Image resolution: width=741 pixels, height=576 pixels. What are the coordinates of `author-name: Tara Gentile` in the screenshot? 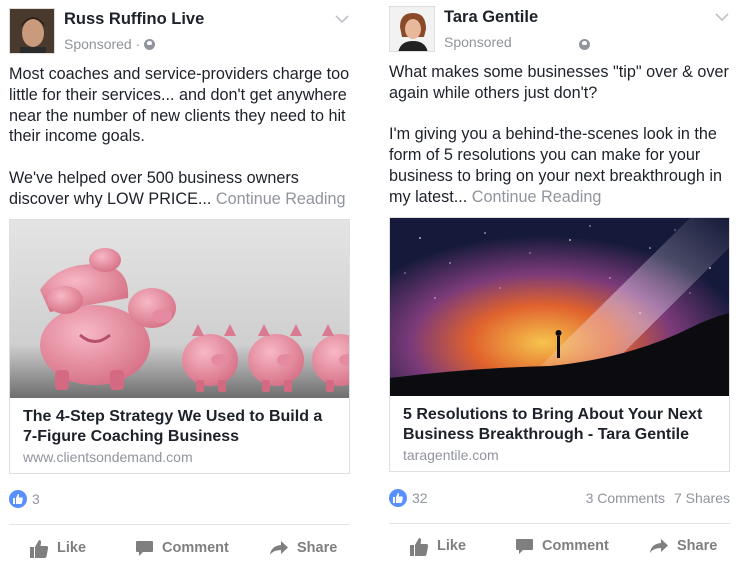 It's located at (491, 17).